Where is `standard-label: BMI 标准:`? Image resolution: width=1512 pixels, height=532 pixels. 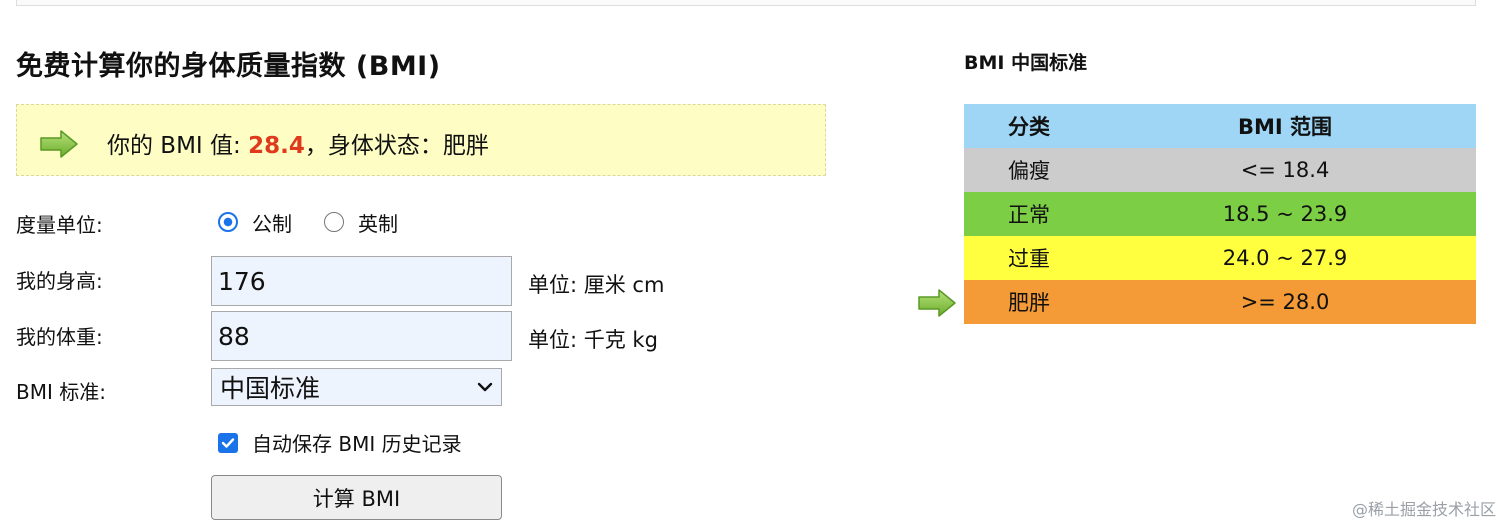
standard-label: BMI 标准: is located at coordinates (61, 392).